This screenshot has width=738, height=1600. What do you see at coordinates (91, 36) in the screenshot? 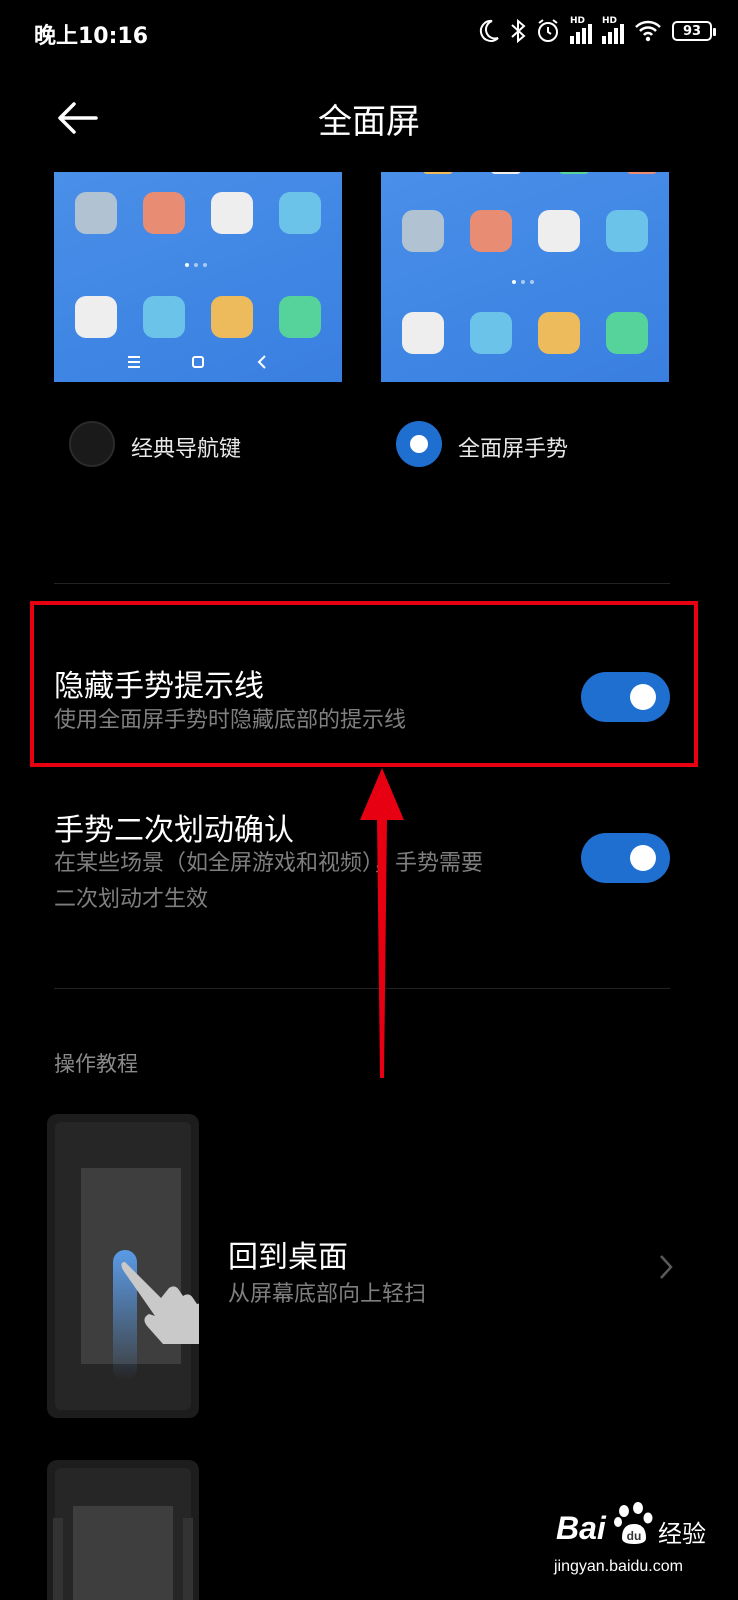
I see `status-time: 晚上10:16` at bounding box center [91, 36].